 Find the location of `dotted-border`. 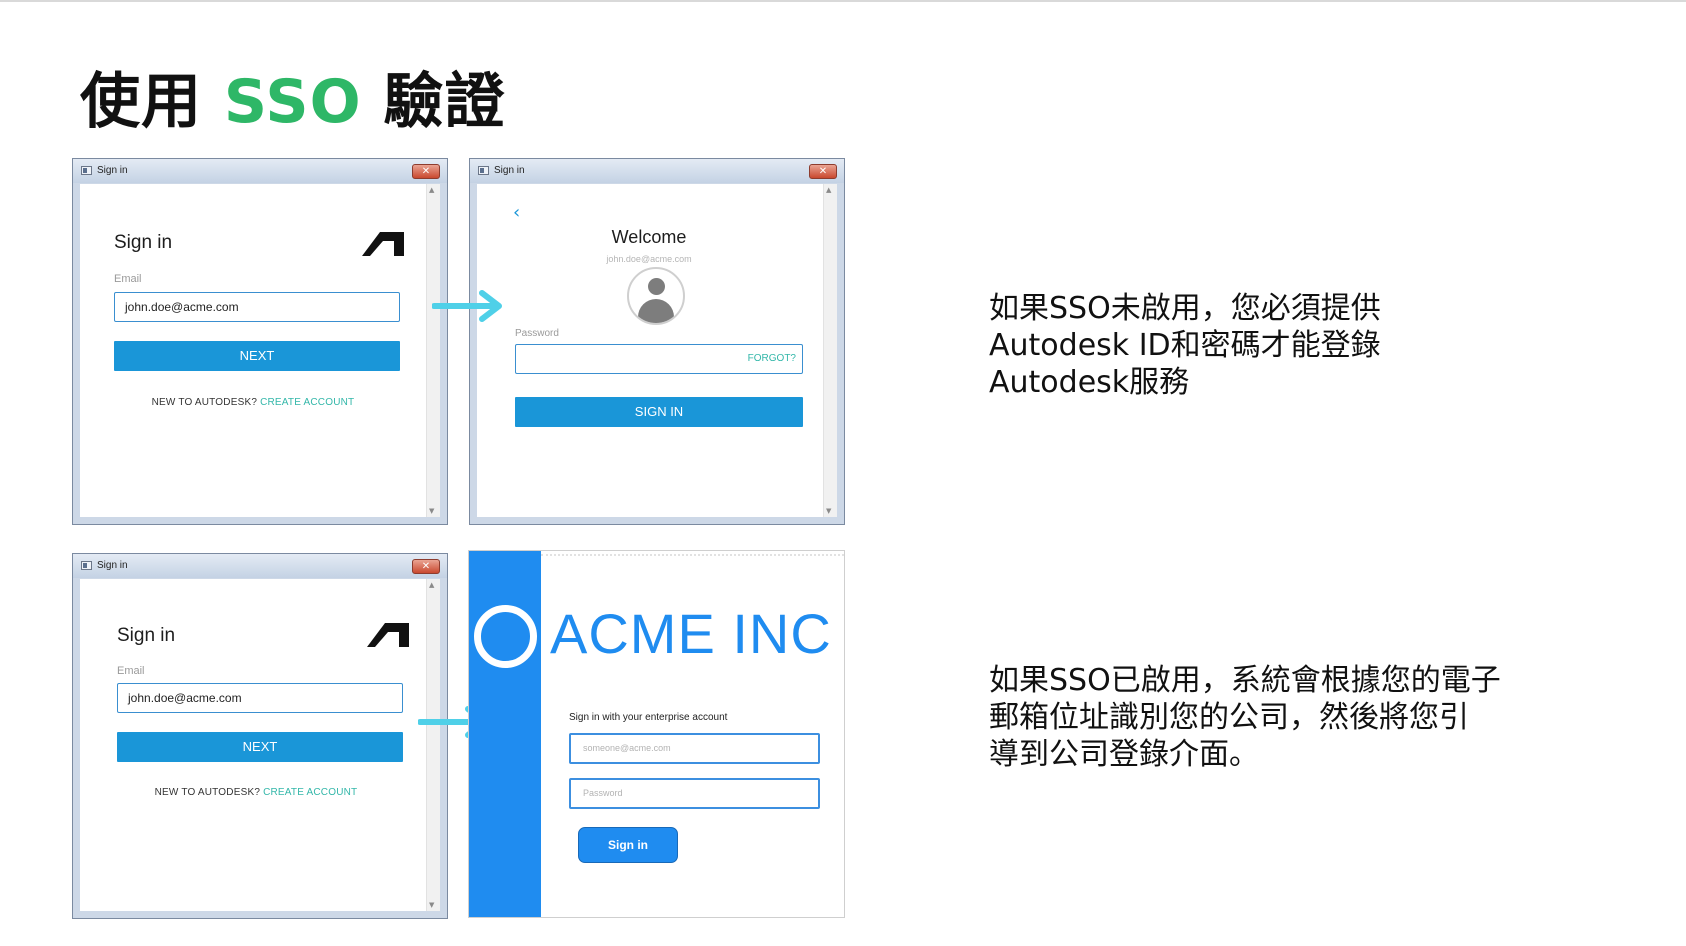

dotted-border is located at coordinates (692, 555).